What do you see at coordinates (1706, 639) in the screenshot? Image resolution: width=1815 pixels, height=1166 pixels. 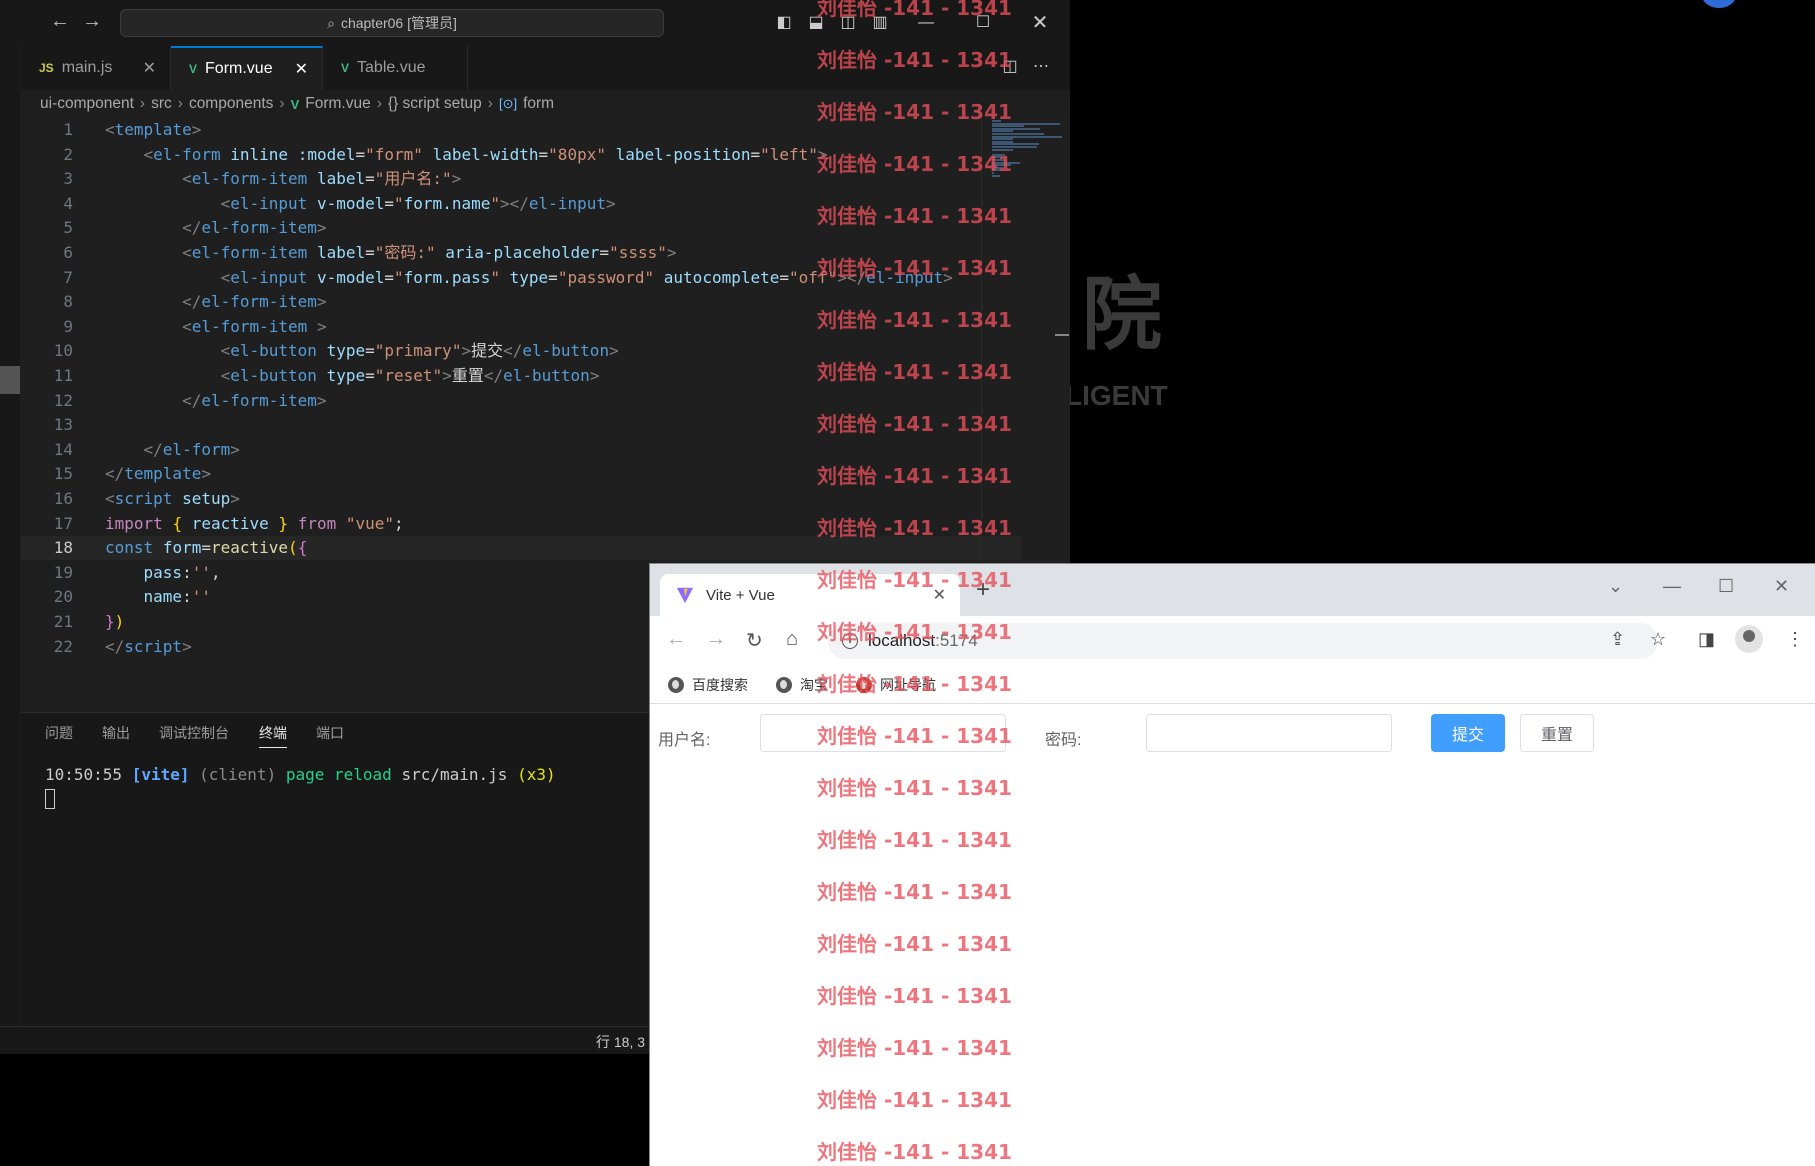 I see `side-panel-icon: ◨` at bounding box center [1706, 639].